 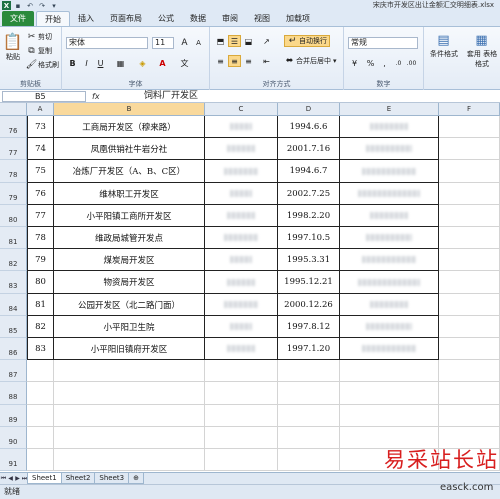 What do you see at coordinates (86, 18) in the screenshot?
I see `tab-insert: 插入` at bounding box center [86, 18].